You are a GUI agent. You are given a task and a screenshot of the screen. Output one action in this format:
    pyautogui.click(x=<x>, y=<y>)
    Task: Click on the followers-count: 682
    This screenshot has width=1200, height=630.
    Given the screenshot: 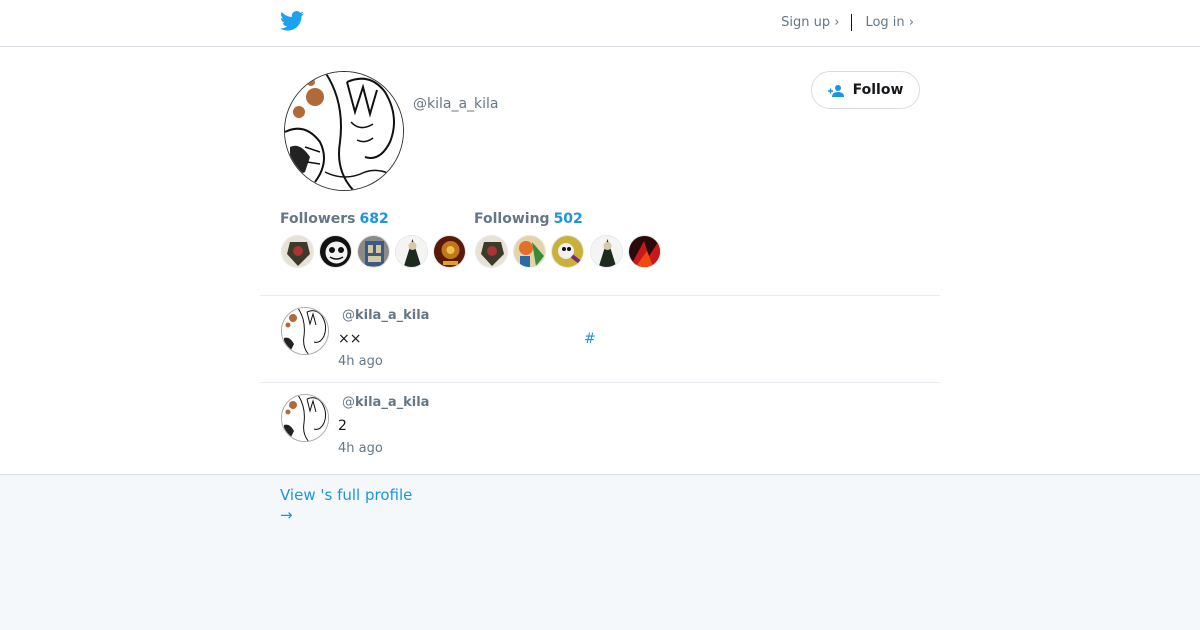 What is the action you would take?
    pyautogui.click(x=374, y=219)
    